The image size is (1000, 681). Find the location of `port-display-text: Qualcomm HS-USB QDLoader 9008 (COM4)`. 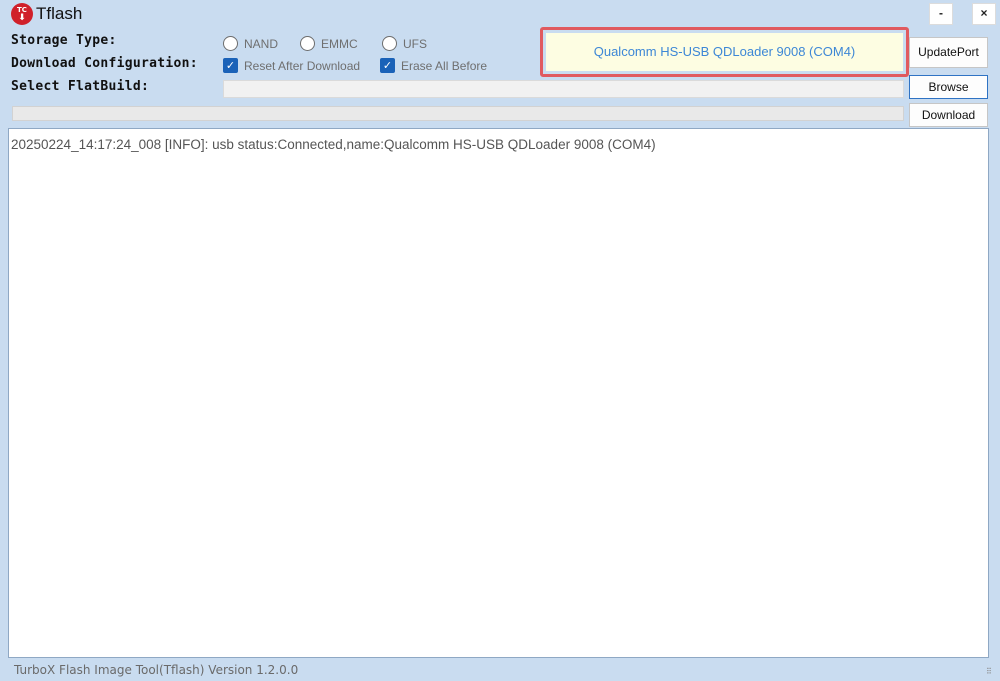

port-display-text: Qualcomm HS-USB QDLoader 9008 (COM4) is located at coordinates (724, 52).